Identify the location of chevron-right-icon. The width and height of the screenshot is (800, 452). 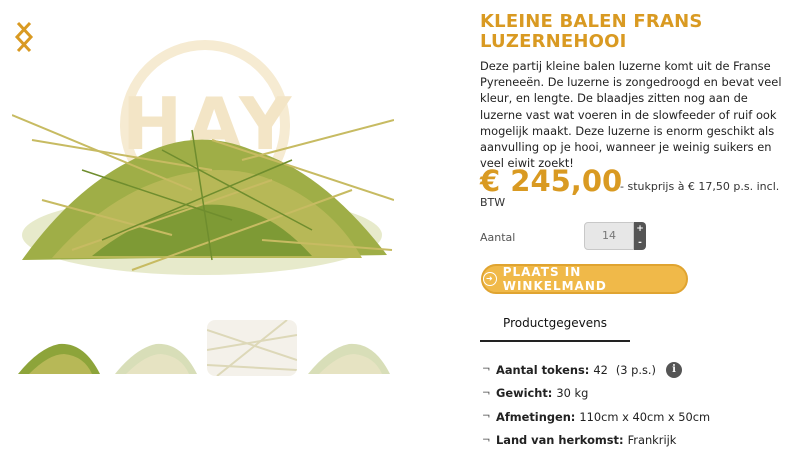
(24, 37).